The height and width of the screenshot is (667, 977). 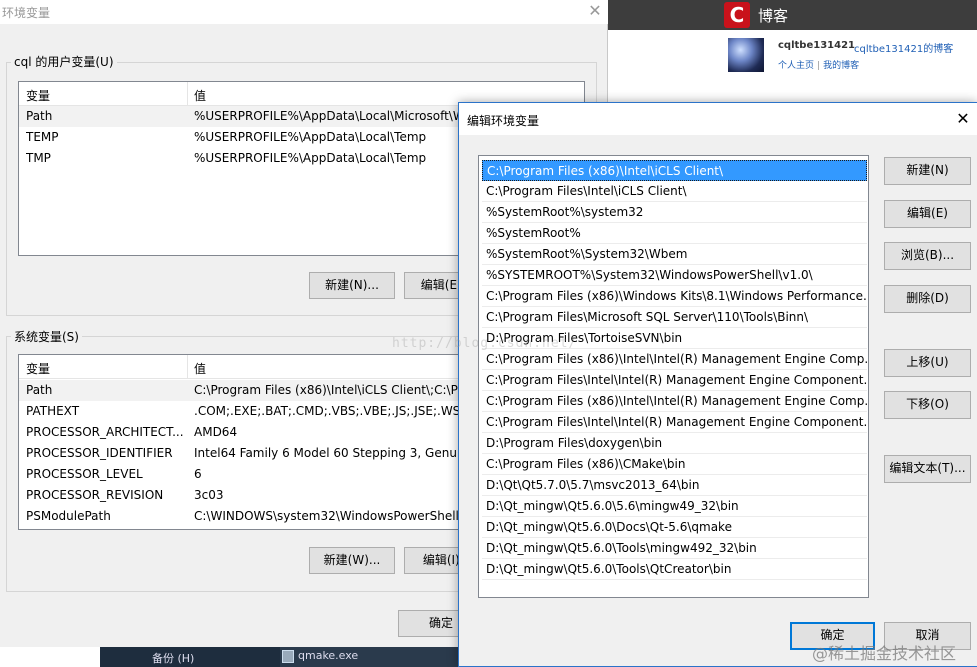 I want to click on variable-name: TEMP, so click(x=42, y=137).